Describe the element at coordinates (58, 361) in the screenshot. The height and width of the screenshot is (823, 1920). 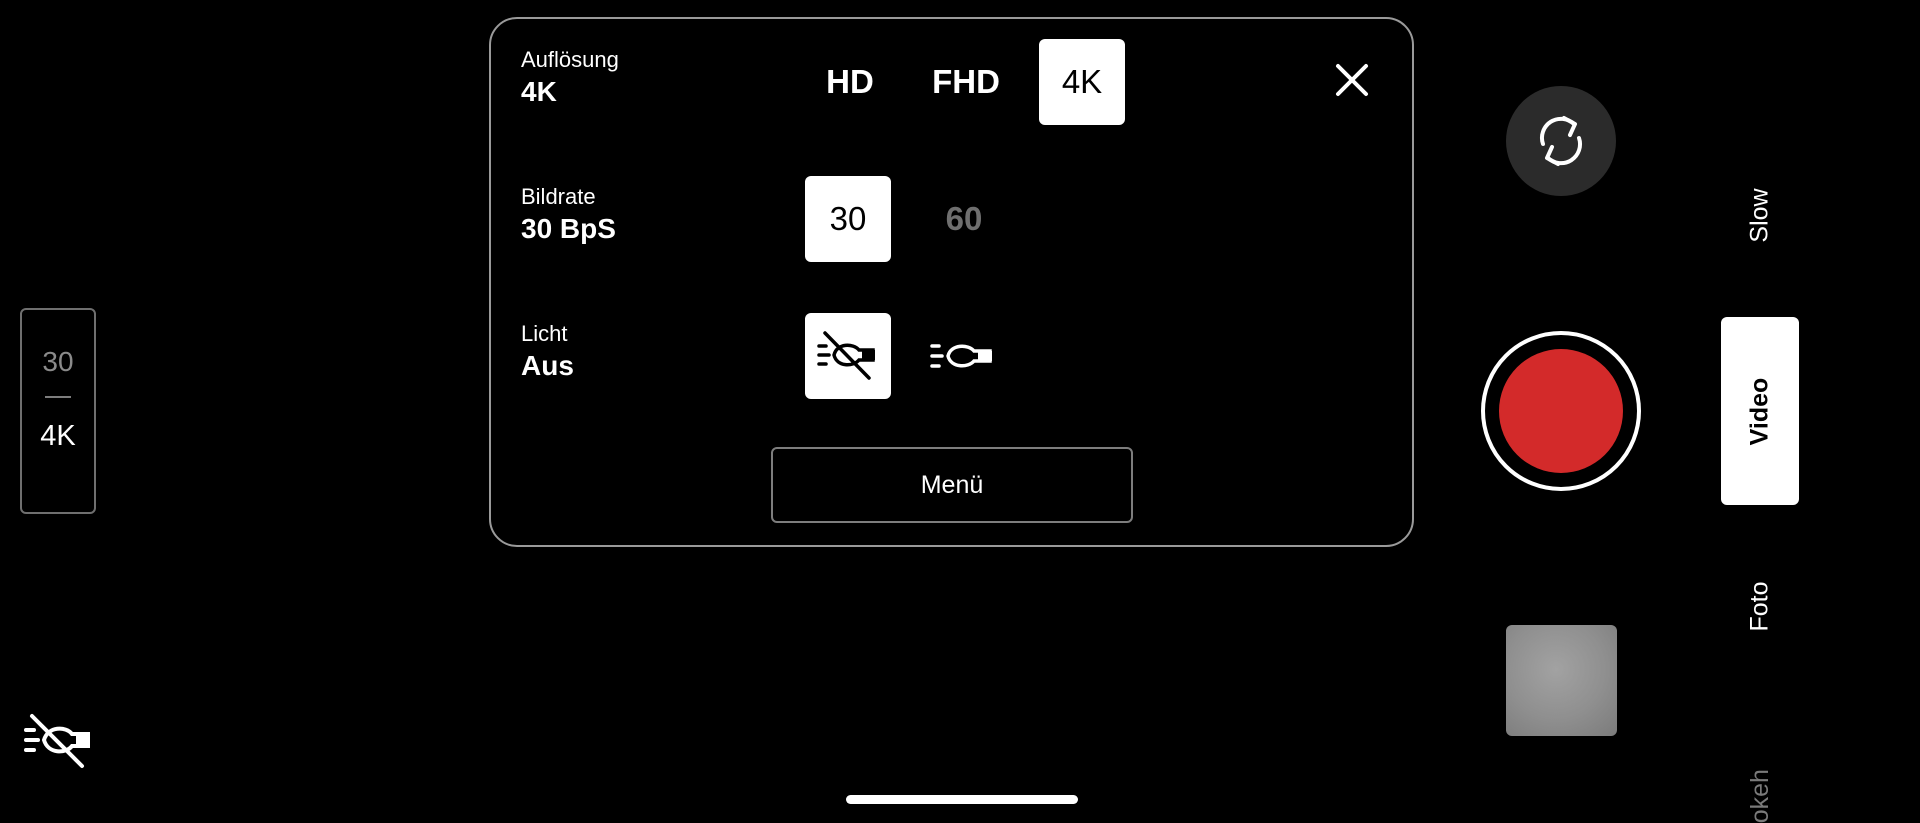
I see `fps-indicator: 30` at that location.